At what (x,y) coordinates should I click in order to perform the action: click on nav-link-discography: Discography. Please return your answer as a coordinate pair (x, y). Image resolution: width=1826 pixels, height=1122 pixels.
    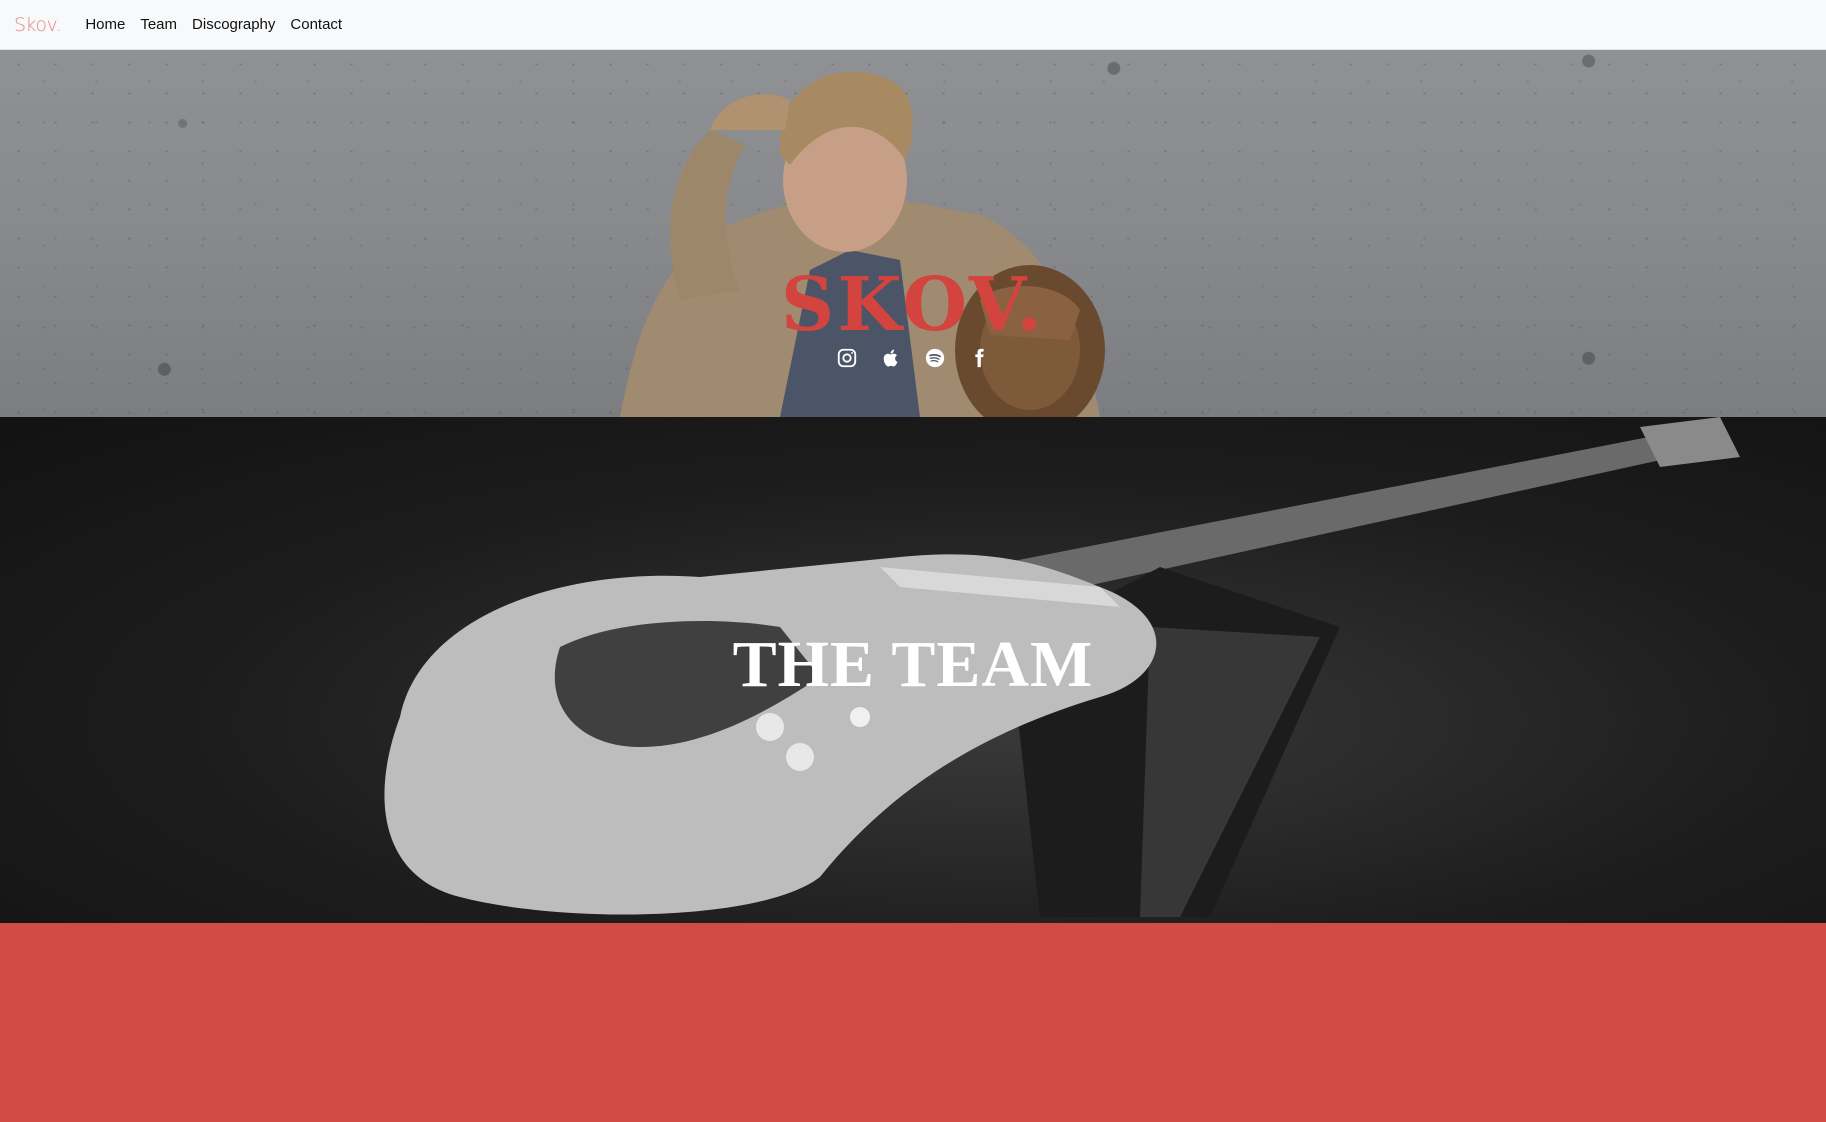
    Looking at the image, I should click on (233, 24).